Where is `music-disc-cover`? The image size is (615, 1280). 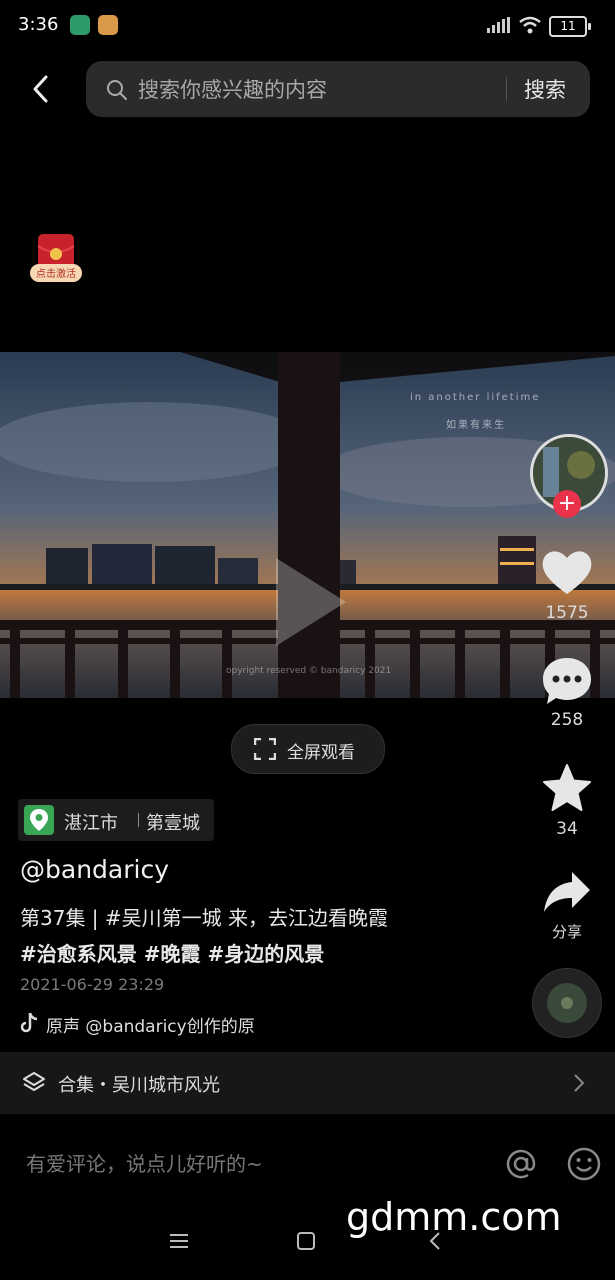 music-disc-cover is located at coordinates (567, 1003).